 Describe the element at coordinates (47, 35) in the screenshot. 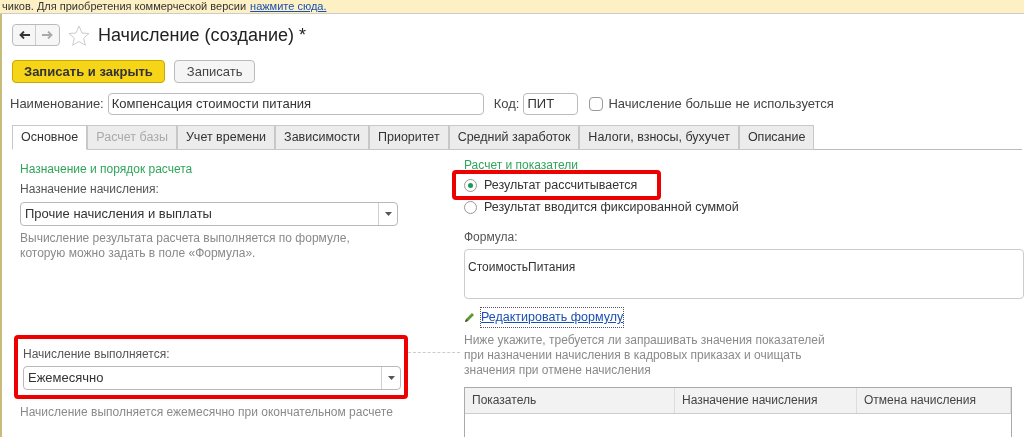

I see `right-arrow-icon` at that location.